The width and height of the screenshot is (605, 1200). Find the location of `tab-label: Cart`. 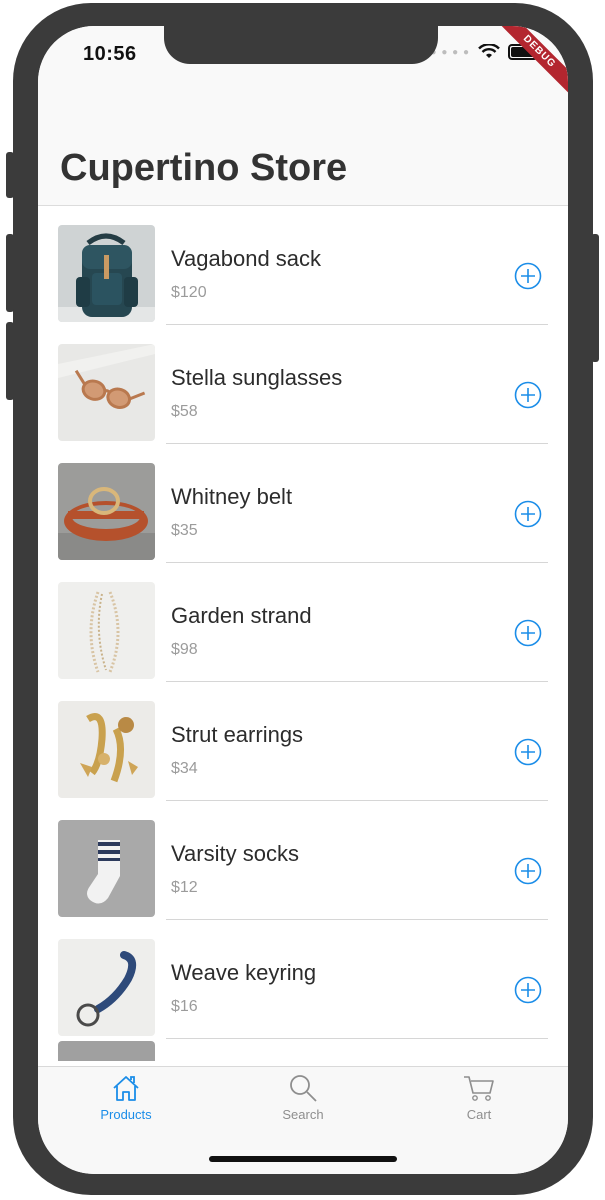

tab-label: Cart is located at coordinates (479, 1114).